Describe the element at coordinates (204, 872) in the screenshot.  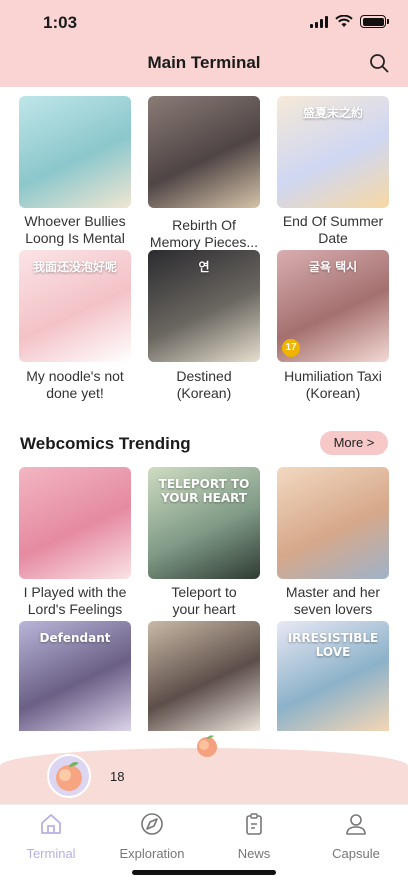
I see `home-indicator` at that location.